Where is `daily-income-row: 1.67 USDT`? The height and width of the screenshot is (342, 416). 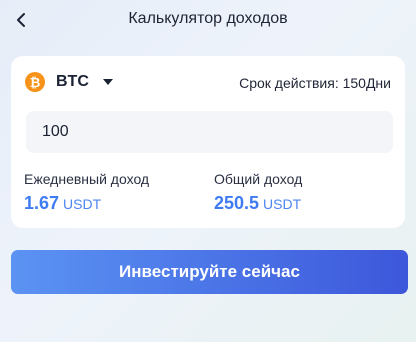 daily-income-row: 1.67 USDT is located at coordinates (86, 203).